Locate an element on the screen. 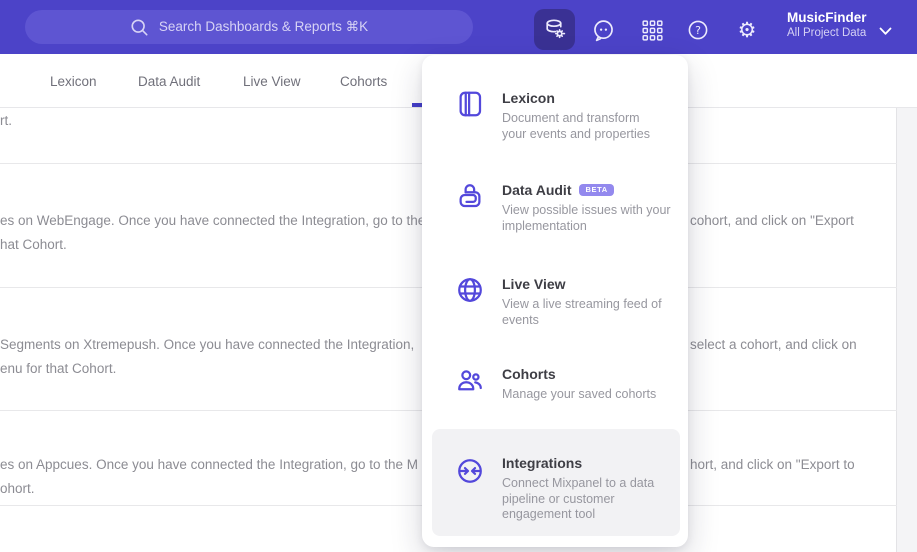  row-text-fragment: select a cohort, and click on is located at coordinates (773, 344).